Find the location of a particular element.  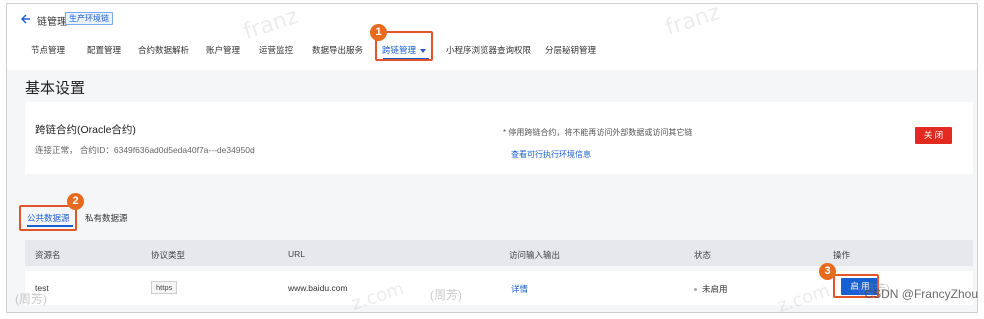

contract-name: 跨链合约(Oracle合约) is located at coordinates (85, 130).